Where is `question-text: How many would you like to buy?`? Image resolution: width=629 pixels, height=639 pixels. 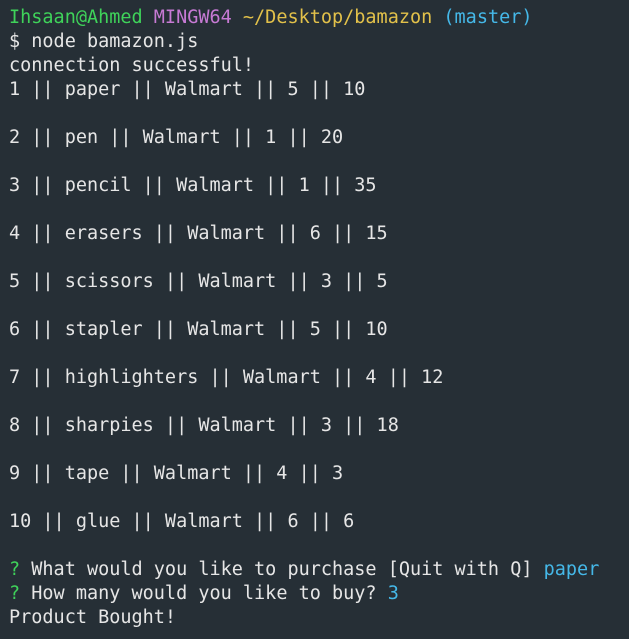
question-text: How many would you like to buy? is located at coordinates (204, 593).